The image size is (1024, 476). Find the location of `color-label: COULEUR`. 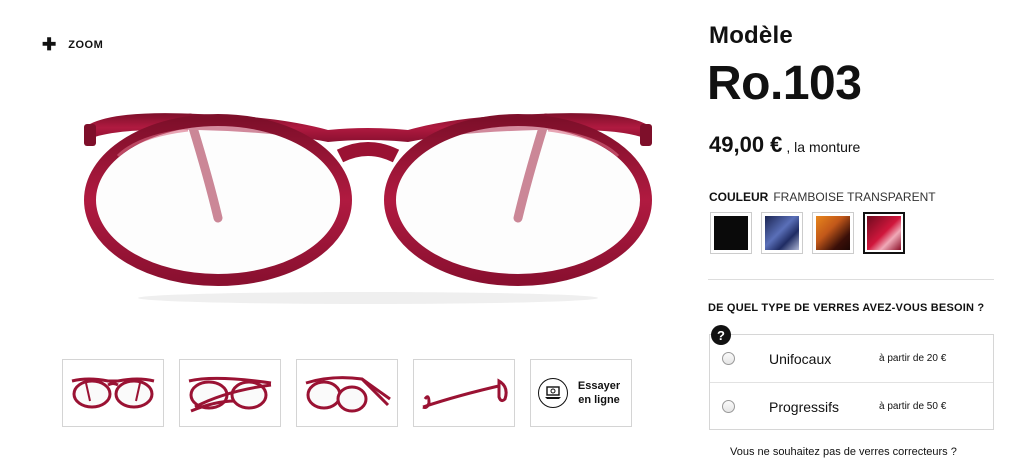

color-label: COULEUR is located at coordinates (739, 197).